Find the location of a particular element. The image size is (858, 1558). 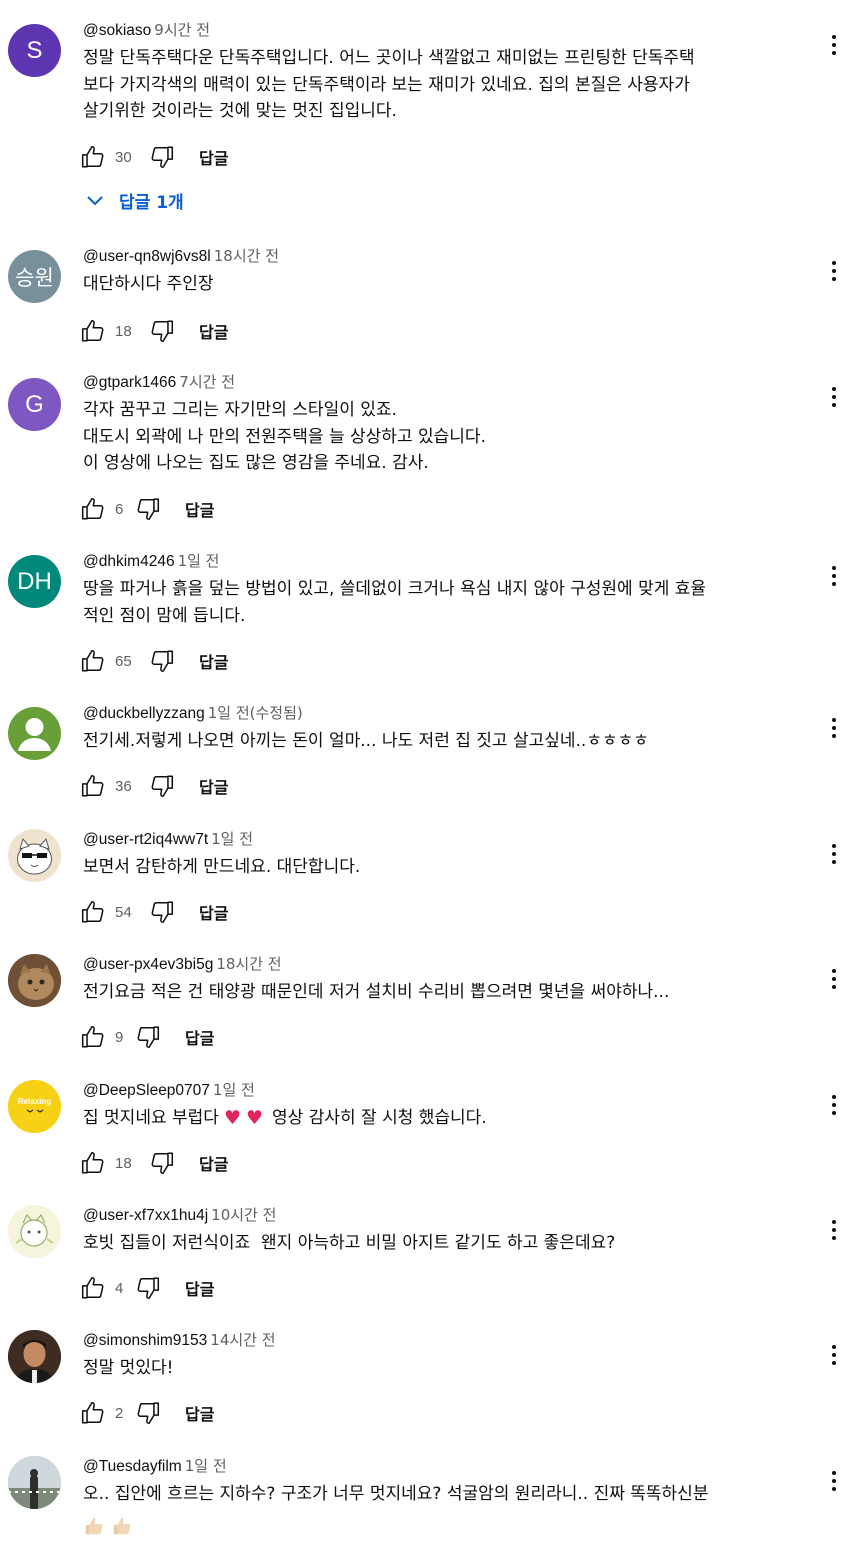

like-count: 54 is located at coordinates (123, 912).